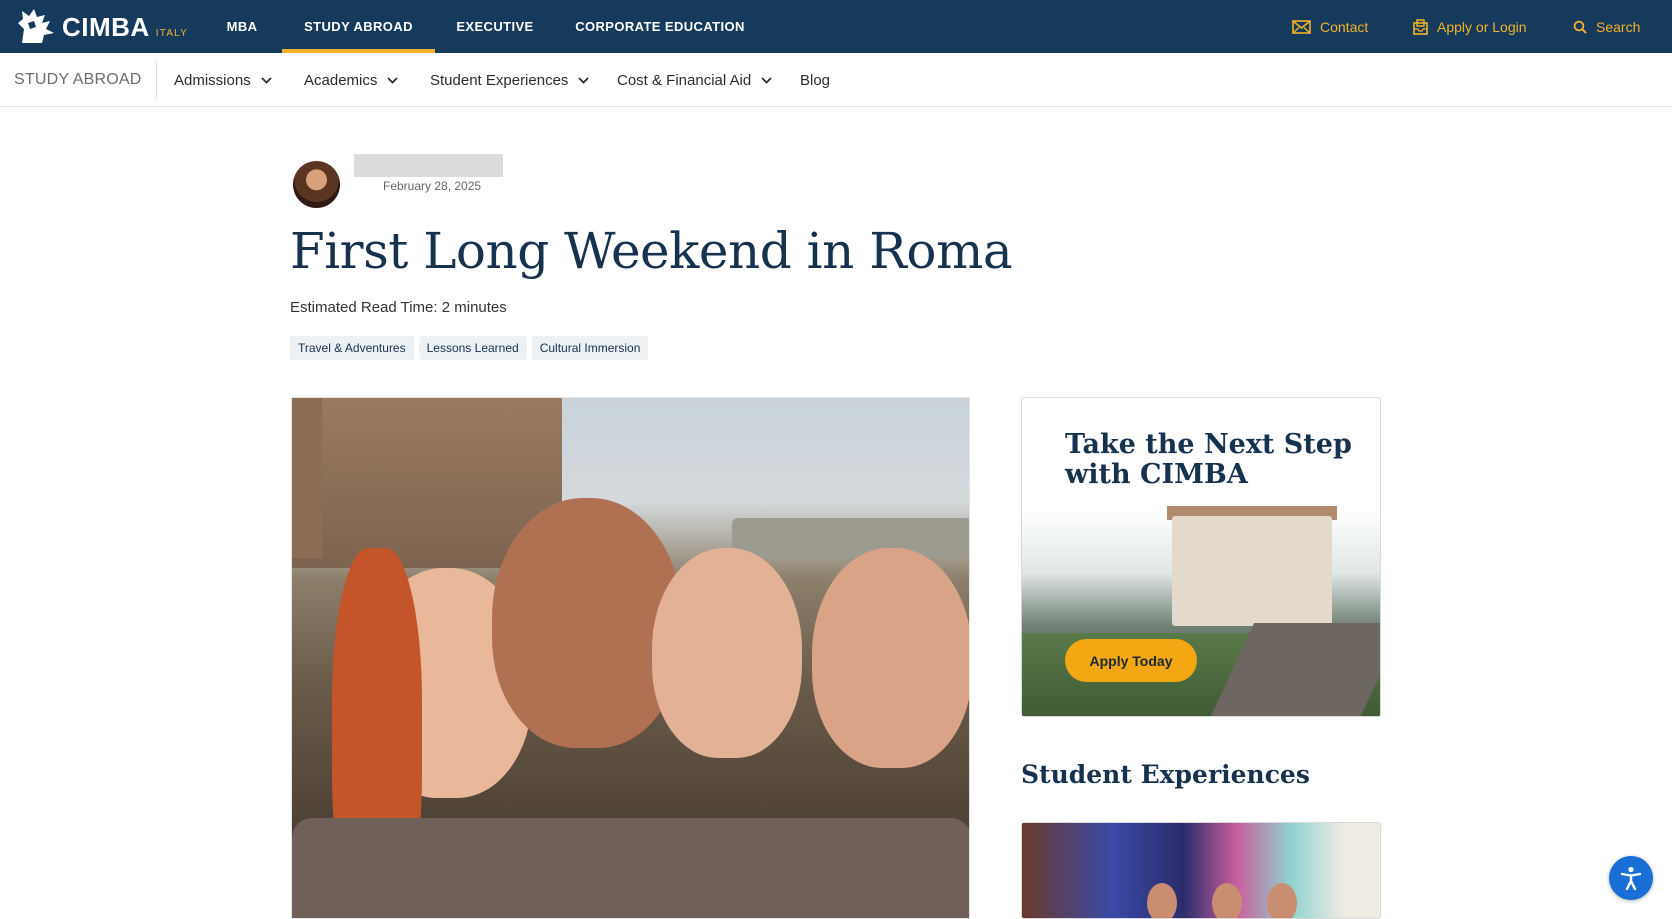 This screenshot has width=1672, height=919. Describe the element at coordinates (106, 27) in the screenshot. I see `logo-wordmark: CIMBA` at that location.